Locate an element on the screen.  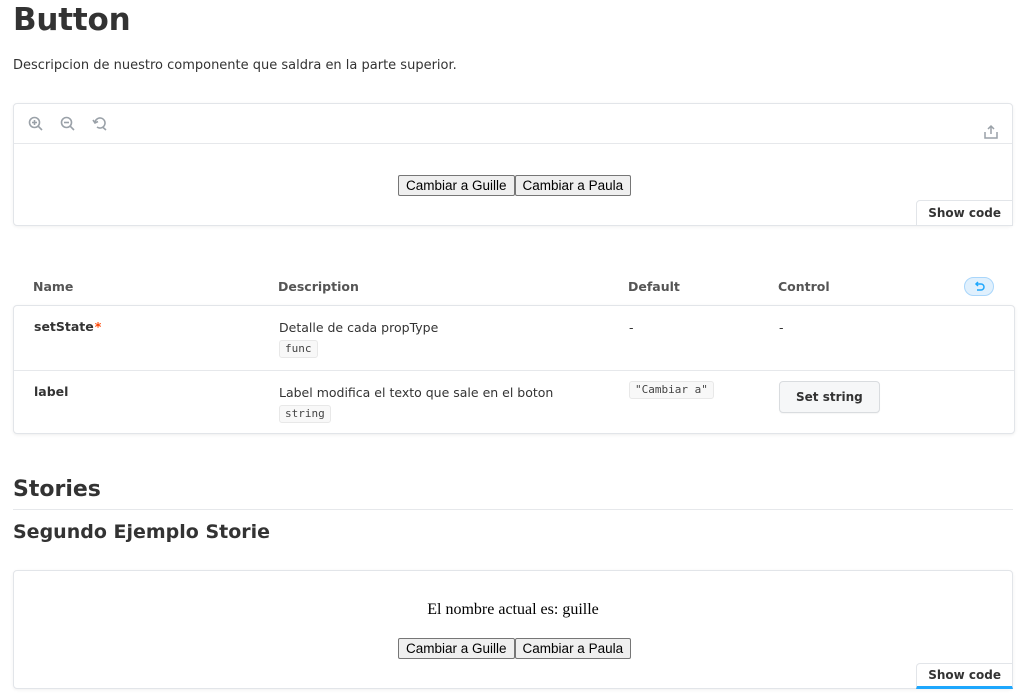
header-description: Description is located at coordinates (318, 286).